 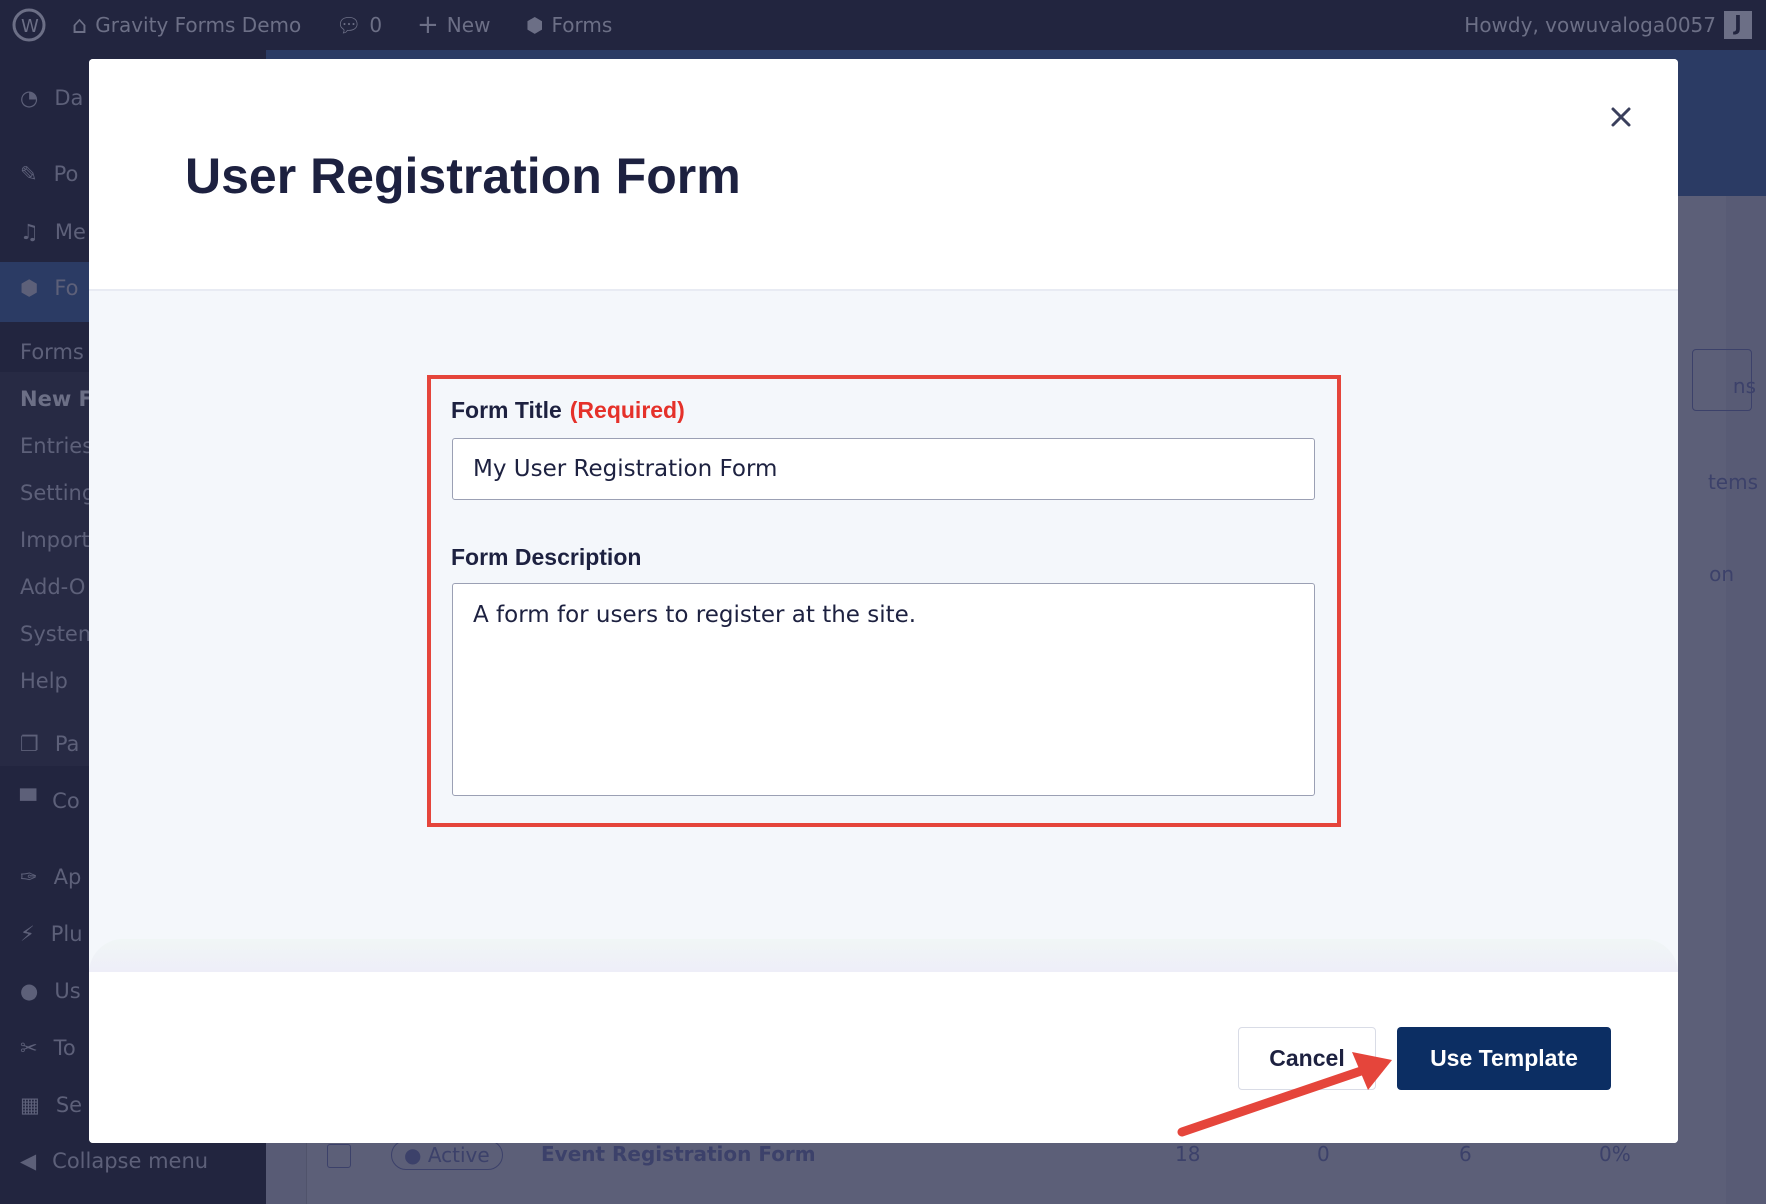 I want to click on annotation-arrow, so click(x=1284, y=1094).